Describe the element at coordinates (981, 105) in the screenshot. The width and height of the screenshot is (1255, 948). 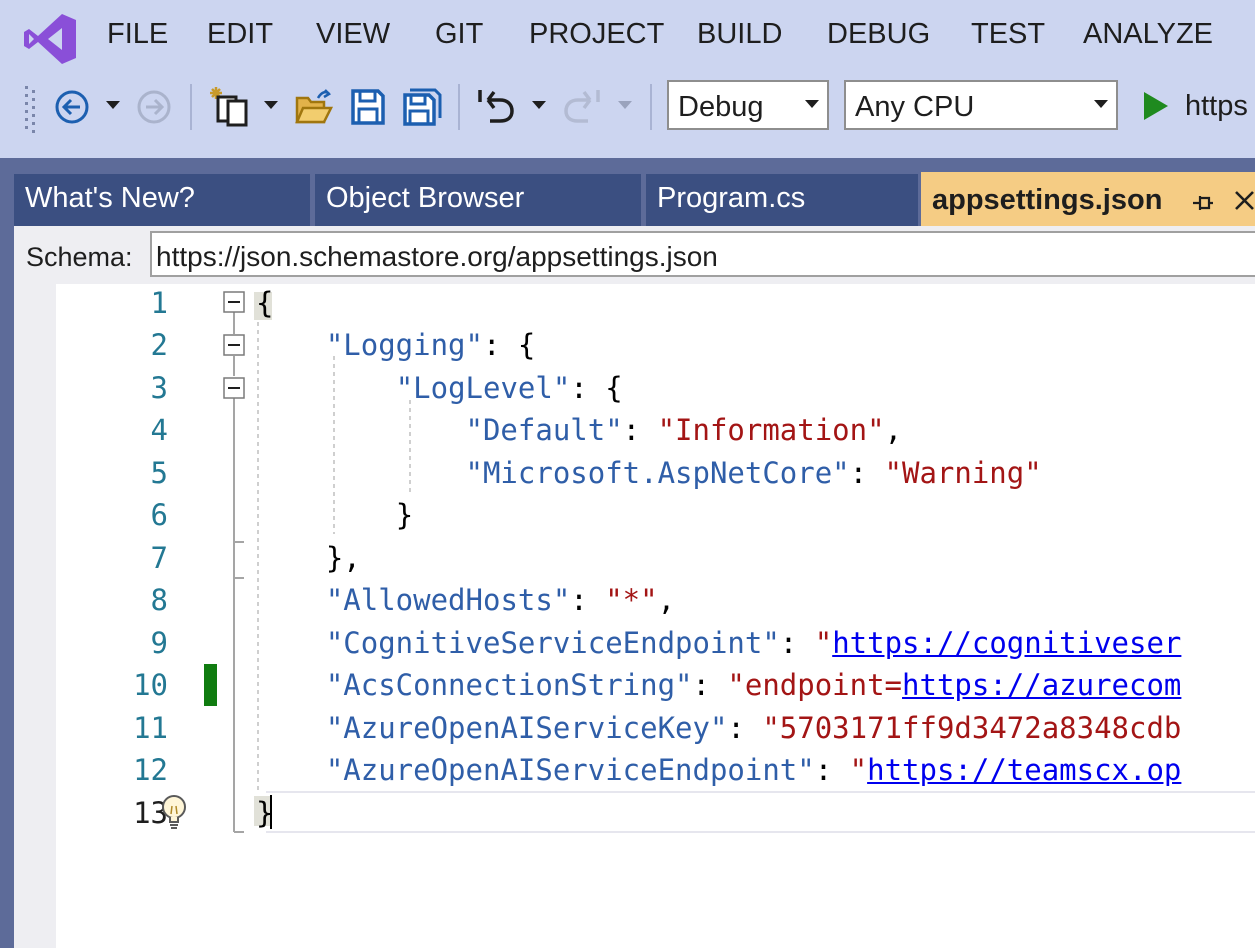
I see `solution-platform-dropdown: Any CPU` at that location.